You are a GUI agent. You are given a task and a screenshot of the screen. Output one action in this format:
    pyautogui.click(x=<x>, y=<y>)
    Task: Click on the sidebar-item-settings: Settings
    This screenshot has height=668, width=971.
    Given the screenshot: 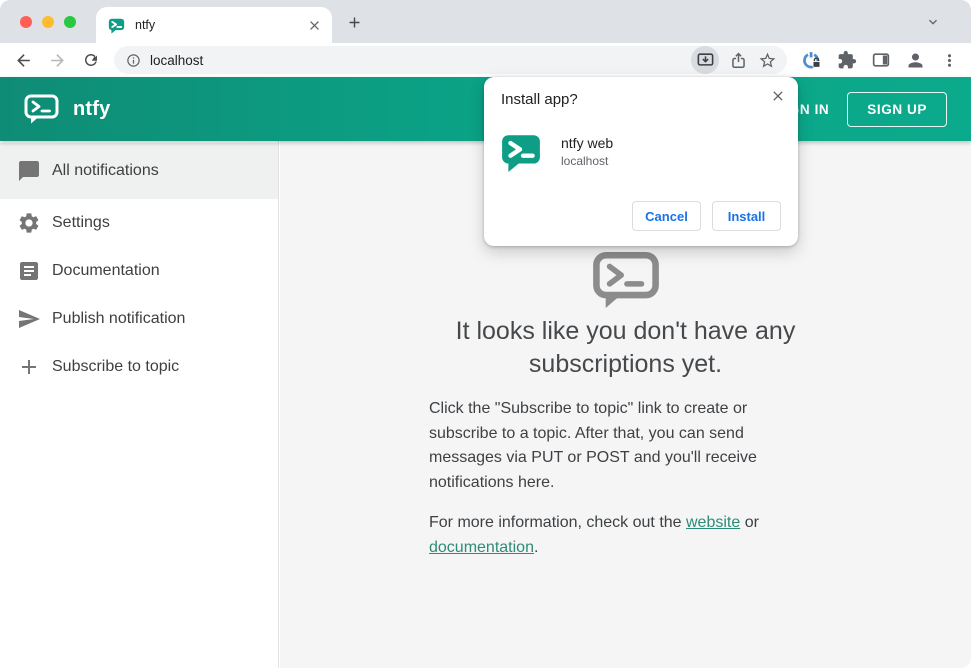 What is the action you would take?
    pyautogui.click(x=139, y=223)
    